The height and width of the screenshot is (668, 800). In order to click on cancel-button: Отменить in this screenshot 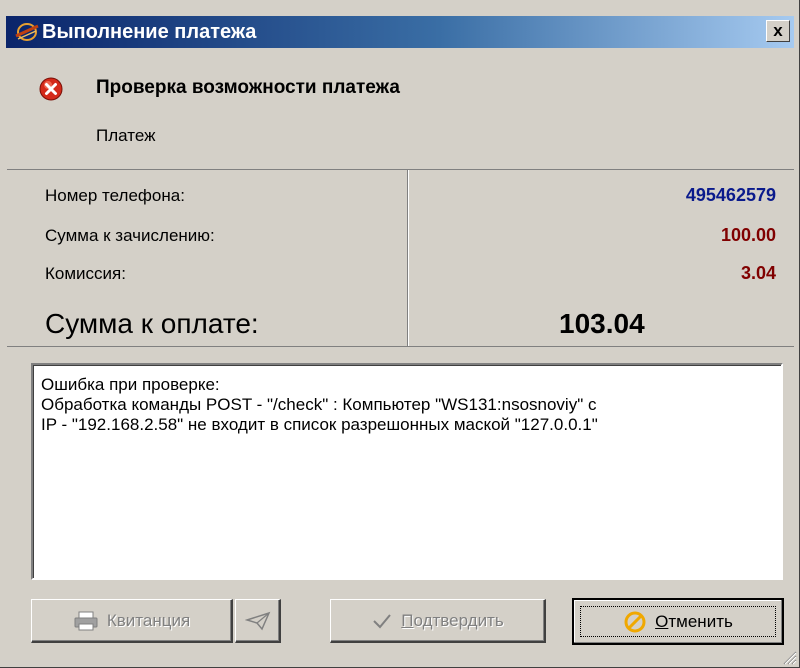, I will do `click(678, 621)`.